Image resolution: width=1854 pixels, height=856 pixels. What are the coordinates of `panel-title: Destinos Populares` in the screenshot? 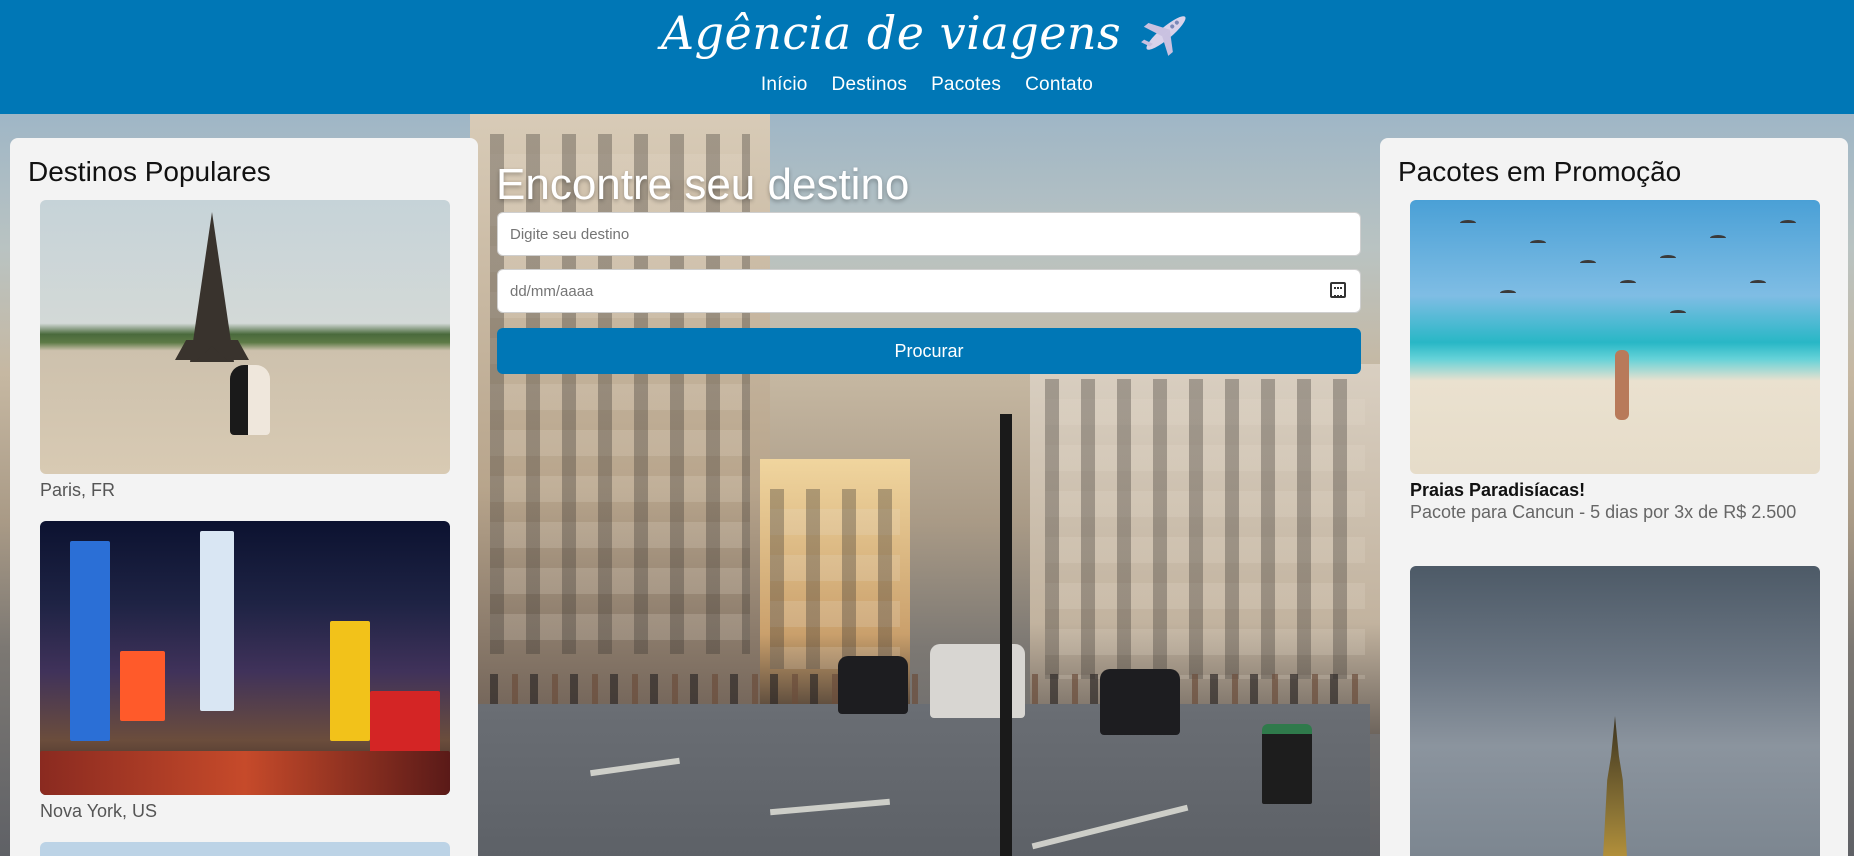 It's located at (149, 171).